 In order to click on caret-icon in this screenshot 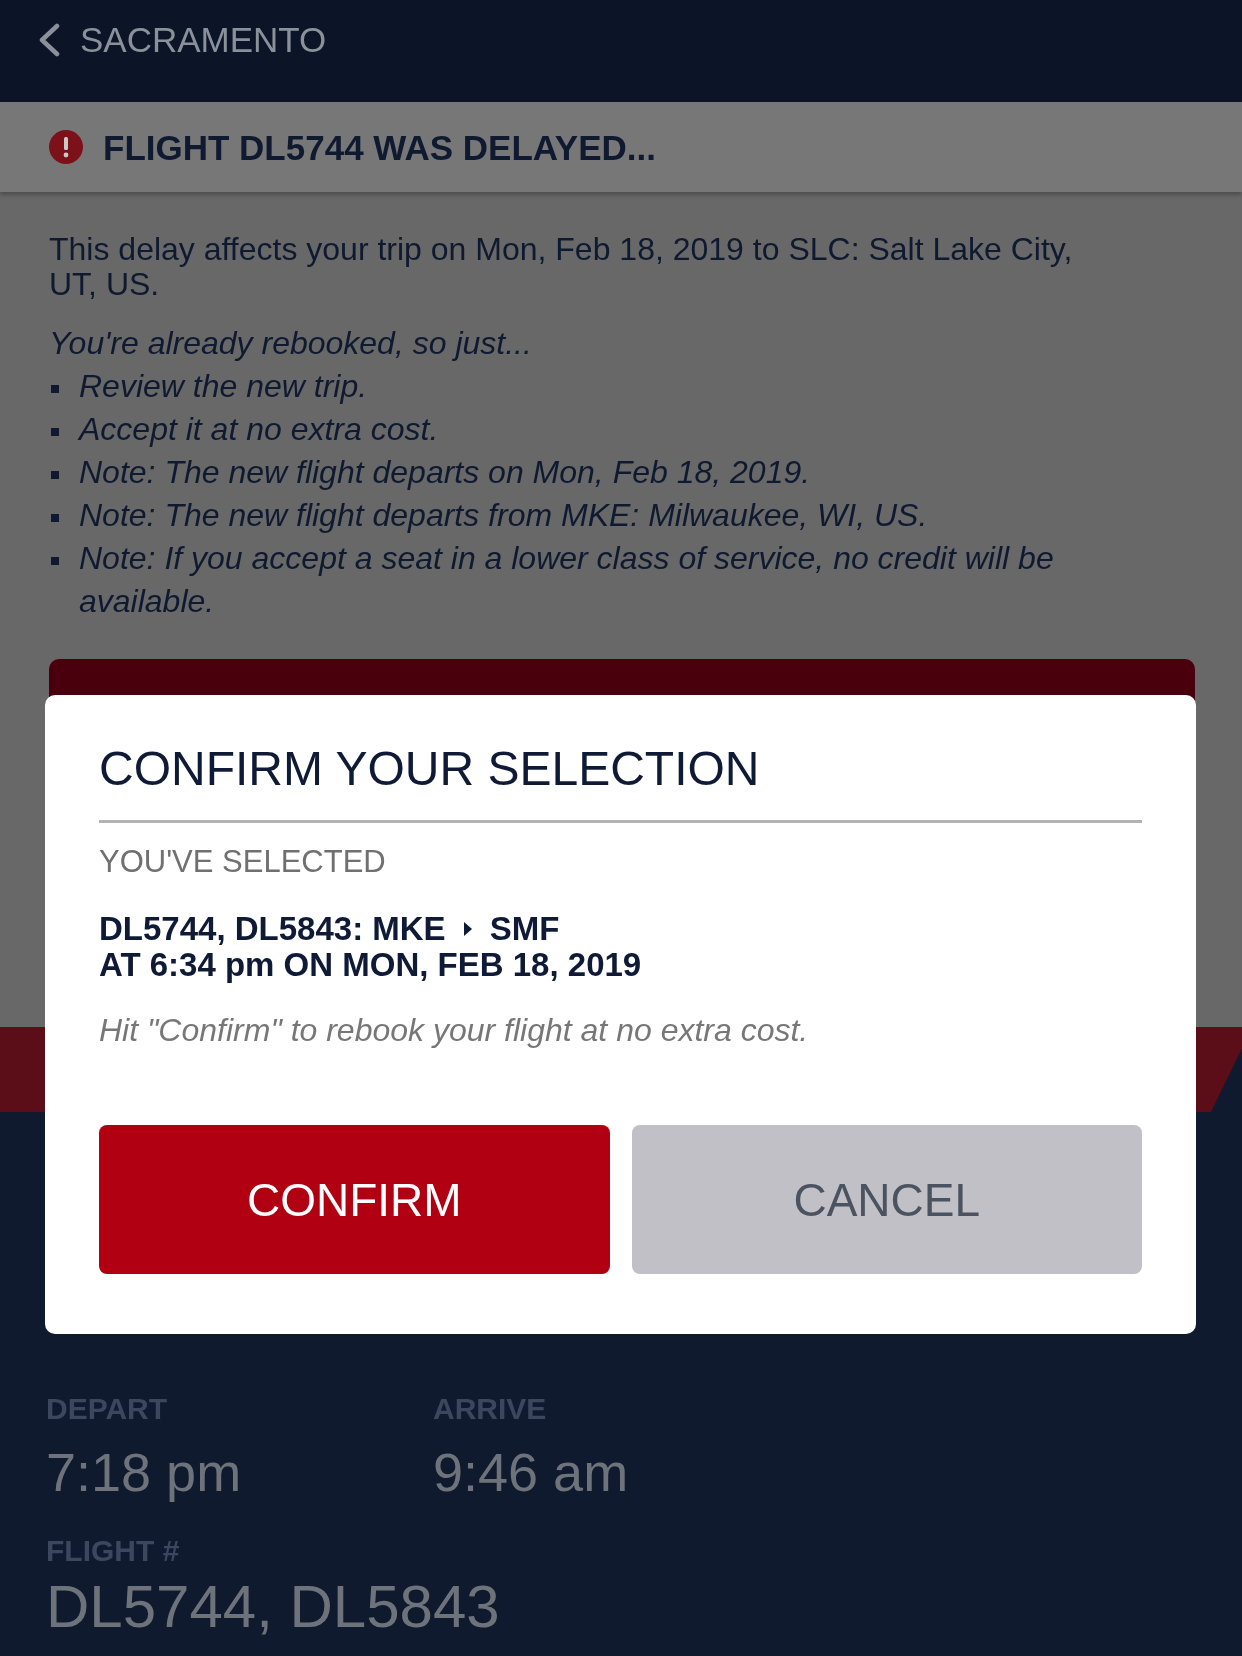, I will do `click(467, 929)`.